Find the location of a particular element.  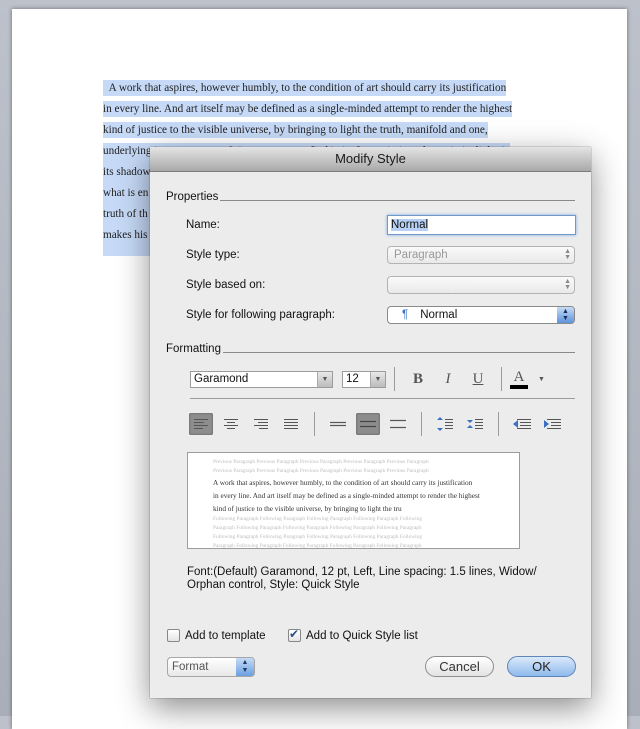

formatting-section: Formatting is located at coordinates (370, 349).